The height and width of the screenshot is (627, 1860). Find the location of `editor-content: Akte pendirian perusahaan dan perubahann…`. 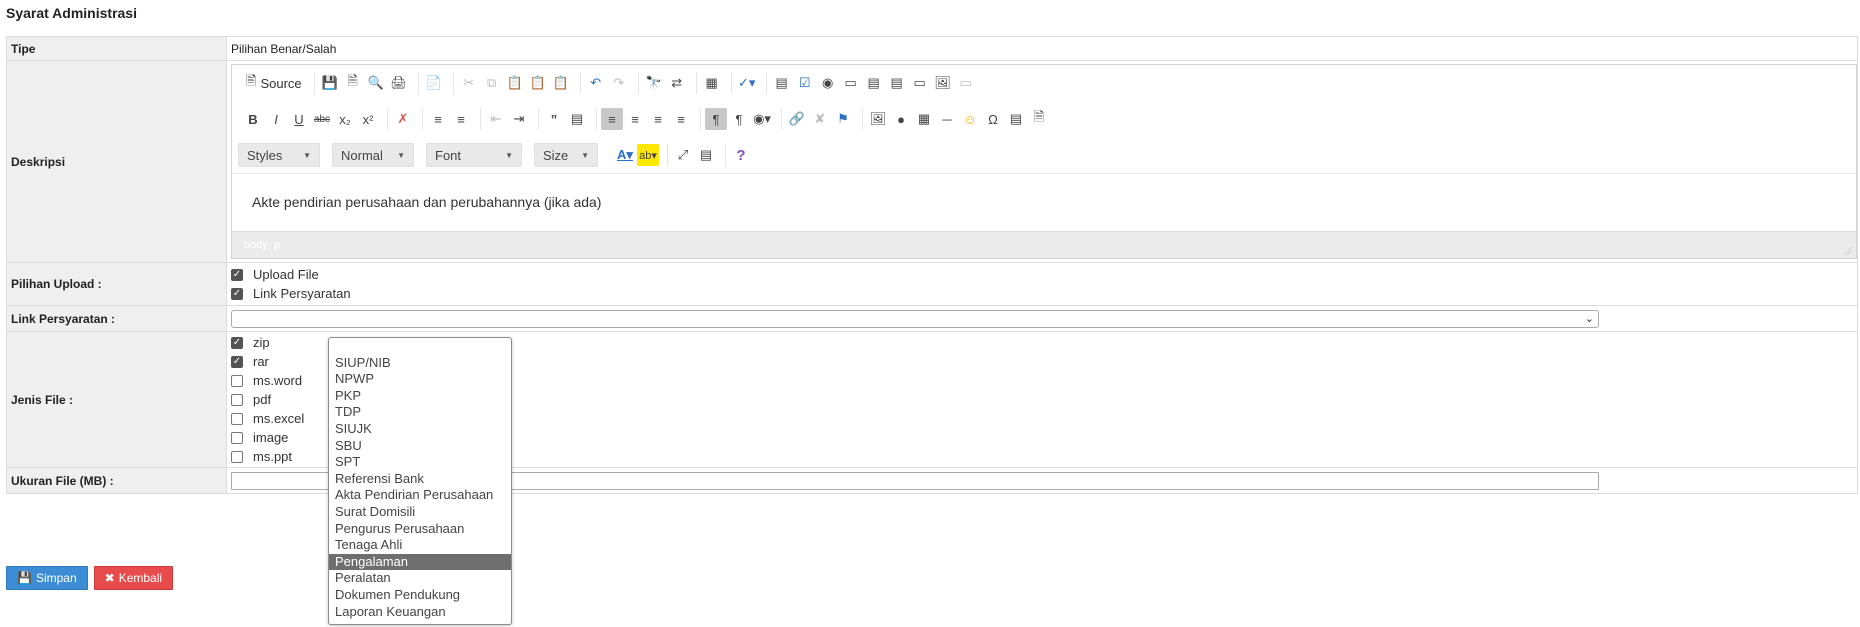

editor-content: Akte pendirian perusahaan dan perubahann… is located at coordinates (1044, 202).